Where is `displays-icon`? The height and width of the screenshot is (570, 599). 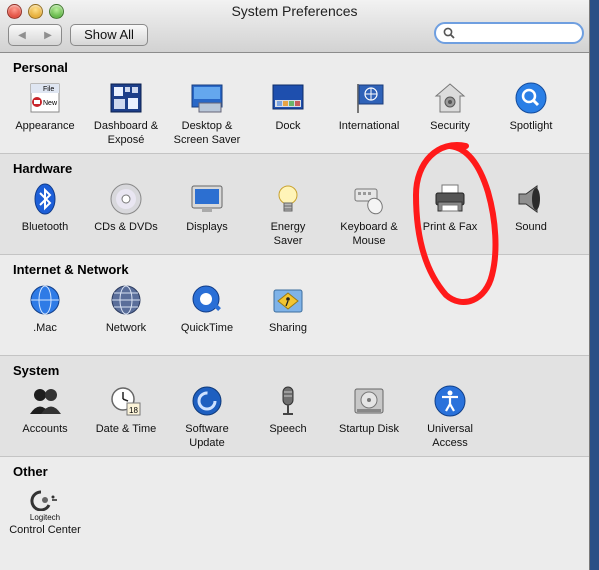 displays-icon is located at coordinates (207, 199).